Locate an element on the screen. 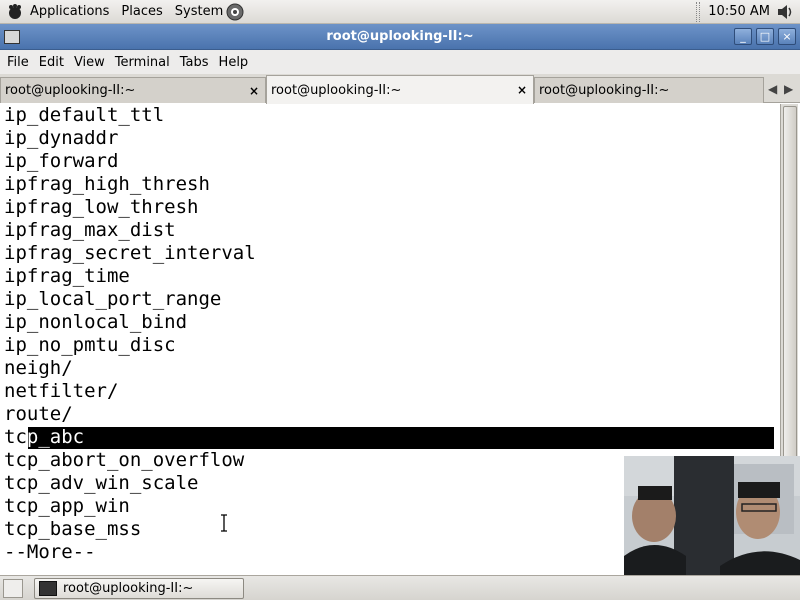 This screenshot has width=800, height=600. tab-2-close-icon: × is located at coordinates (522, 90).